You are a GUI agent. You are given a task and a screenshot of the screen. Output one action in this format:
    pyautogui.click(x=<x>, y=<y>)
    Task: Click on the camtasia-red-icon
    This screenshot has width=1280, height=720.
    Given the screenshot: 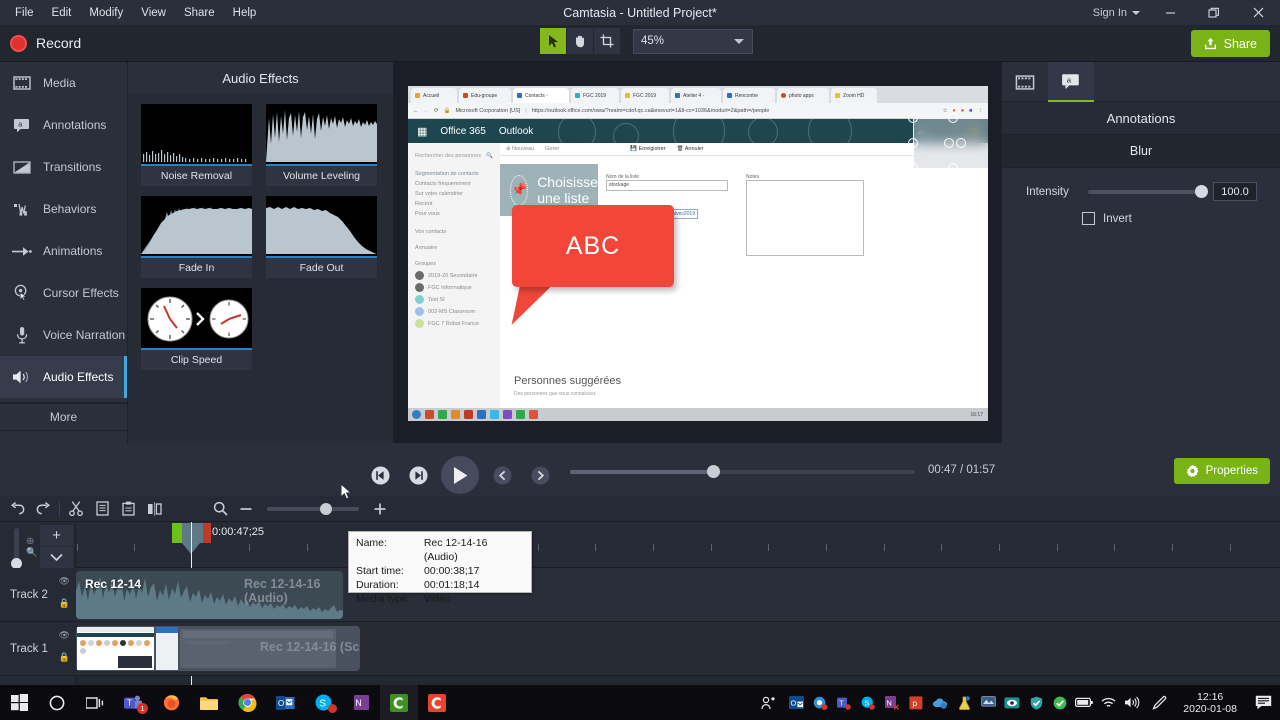 What is the action you would take?
    pyautogui.click(x=437, y=702)
    